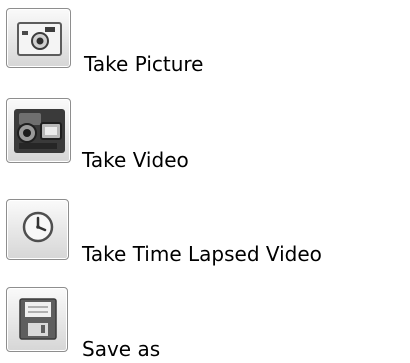  I want to click on save-as-button, so click(37, 319).